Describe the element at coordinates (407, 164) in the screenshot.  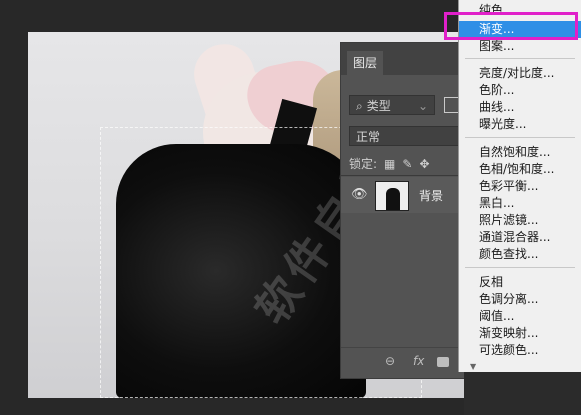
I see `brush-icon: ✎` at that location.